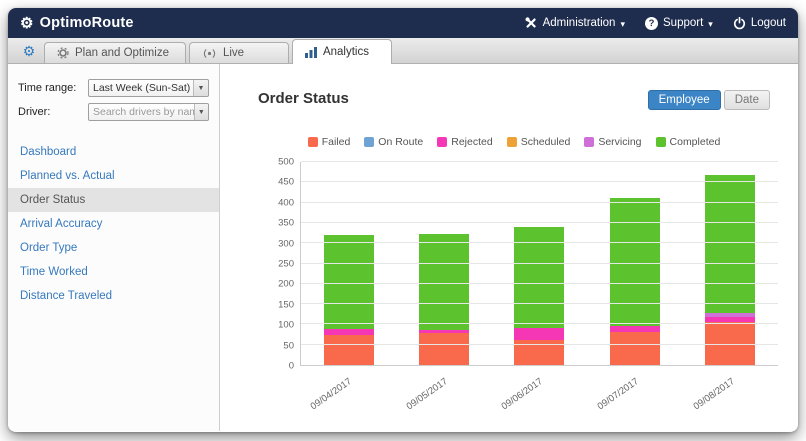  Describe the element at coordinates (209, 53) in the screenshot. I see `live-broadcast-icon` at that location.